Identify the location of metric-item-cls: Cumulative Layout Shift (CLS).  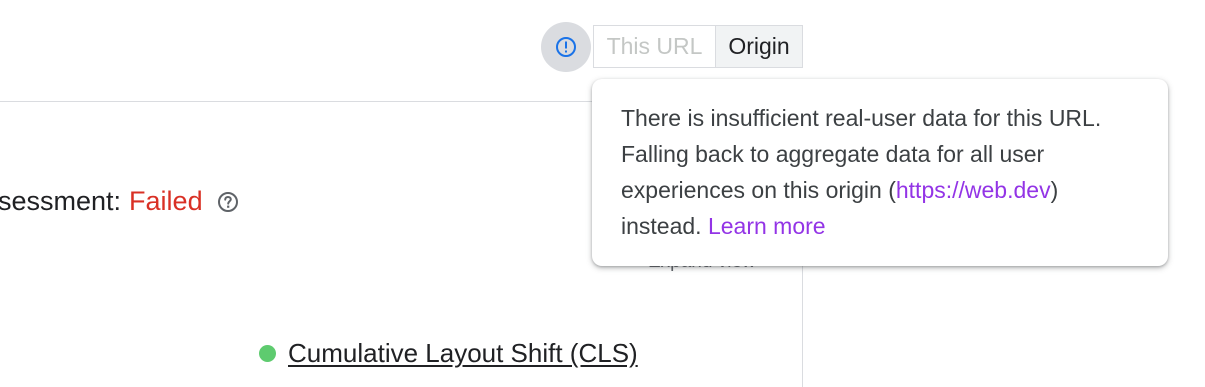
(448, 353).